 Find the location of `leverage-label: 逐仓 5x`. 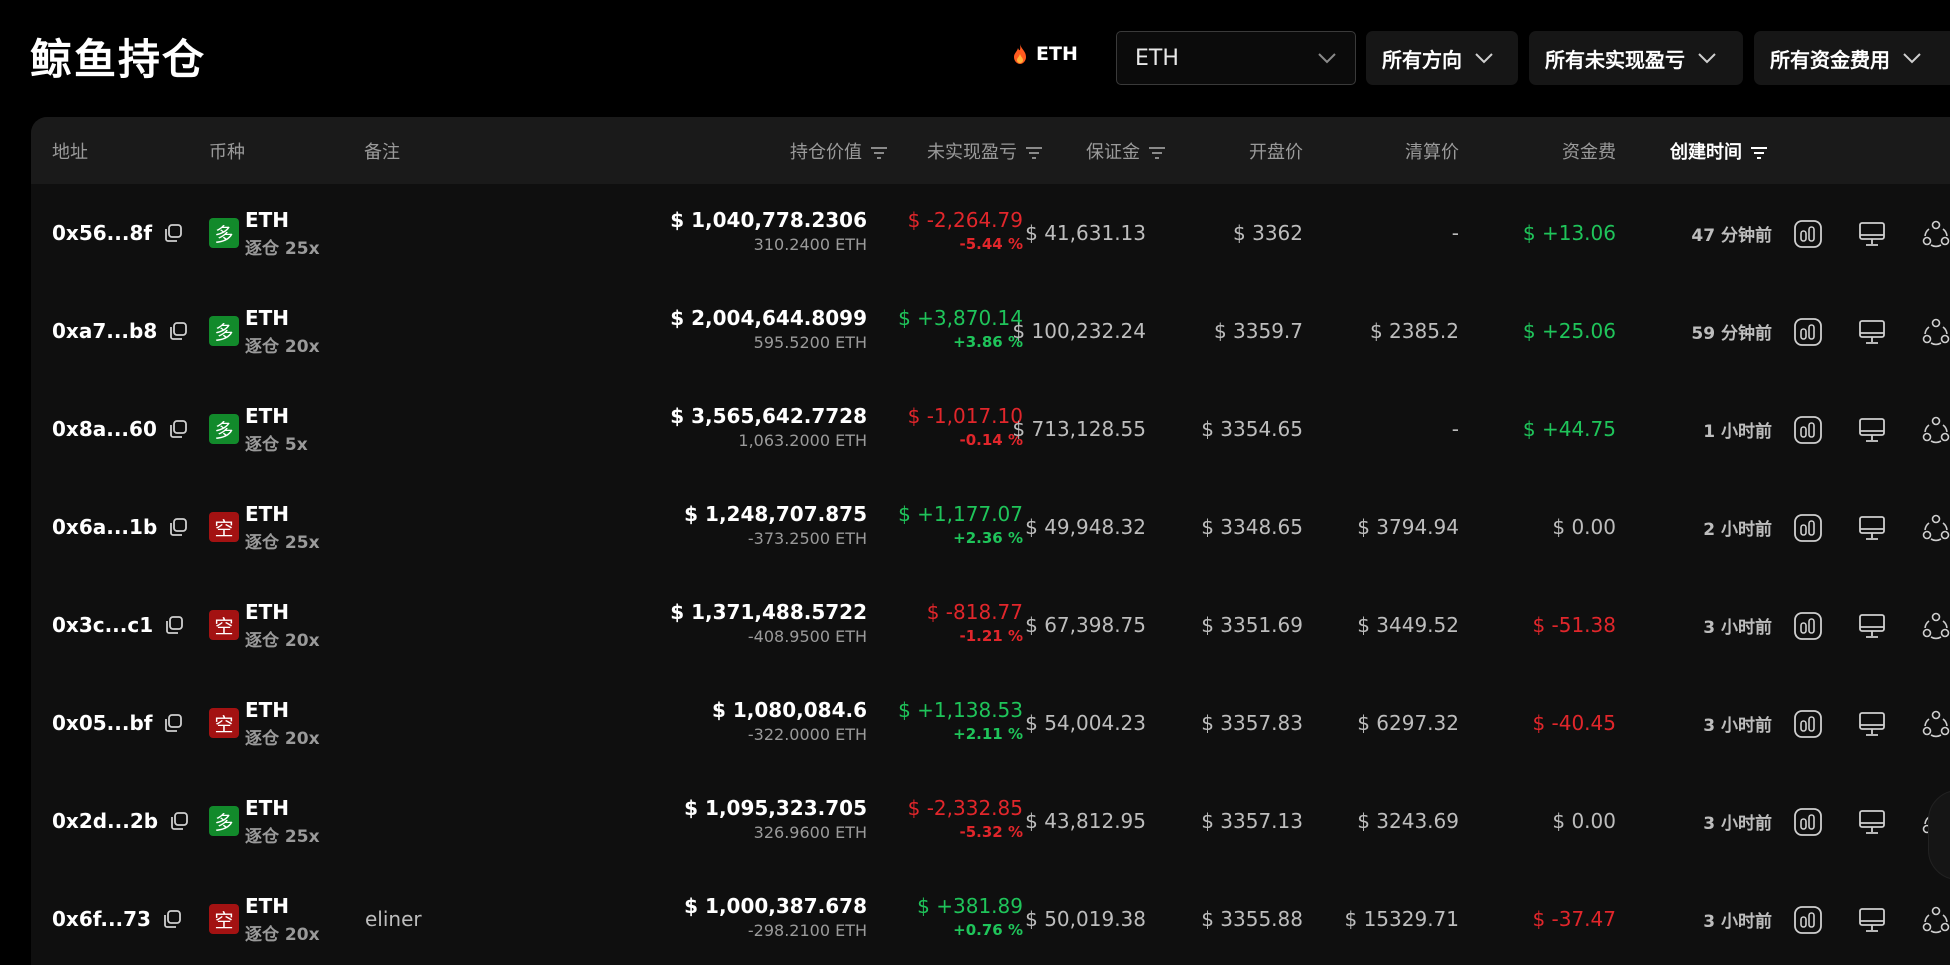

leverage-label: 逐仓 5x is located at coordinates (276, 445).